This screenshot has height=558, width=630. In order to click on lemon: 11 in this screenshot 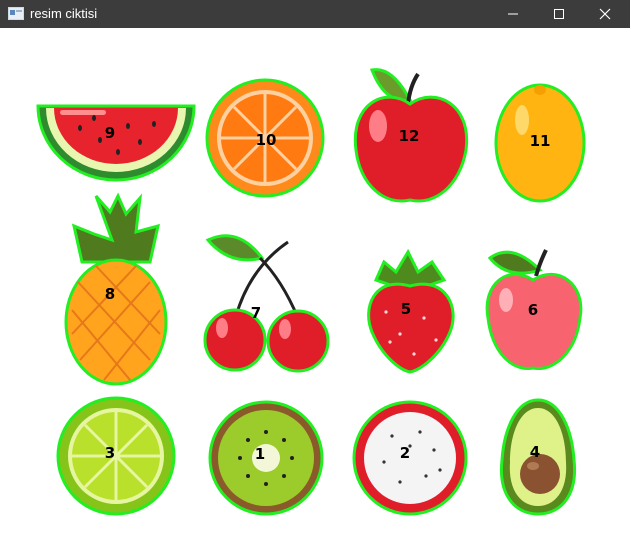, I will do `click(540, 143)`.